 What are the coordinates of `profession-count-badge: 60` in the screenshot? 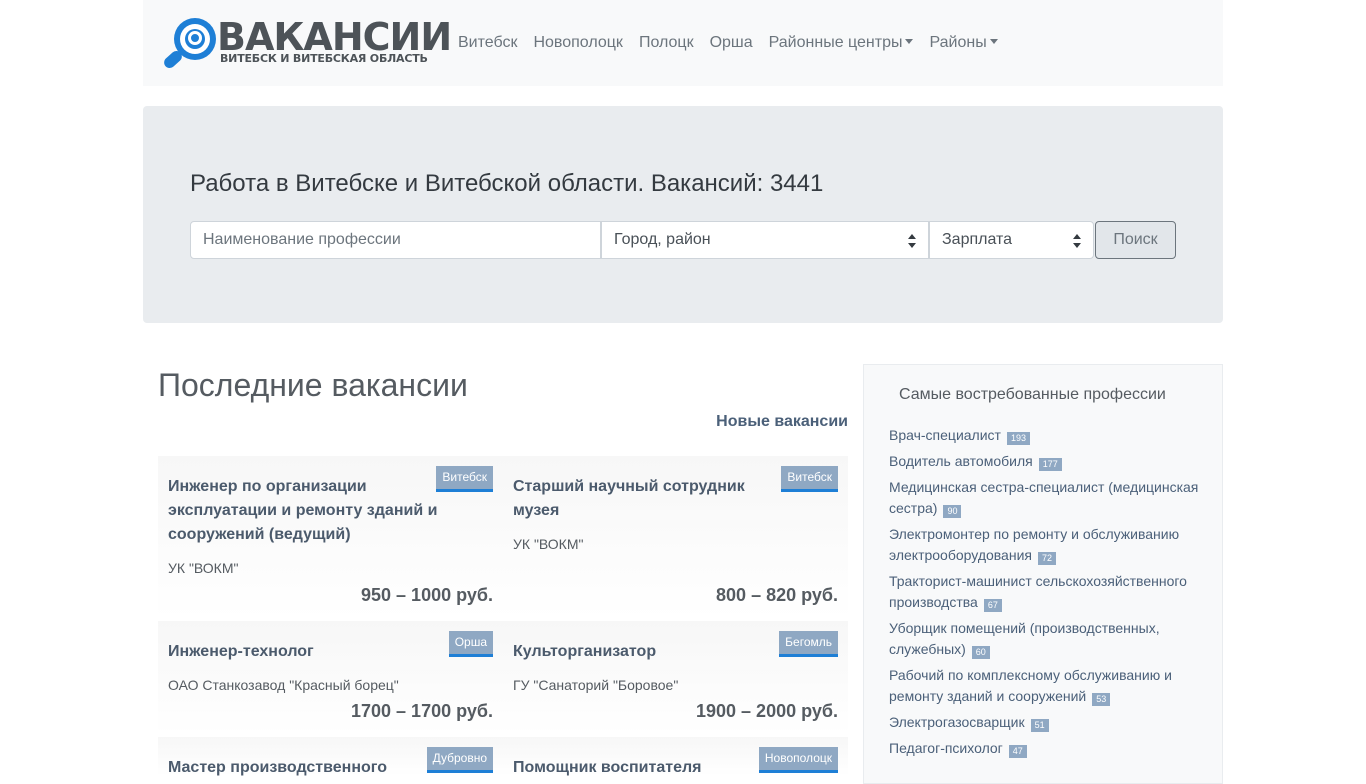 It's located at (980, 652).